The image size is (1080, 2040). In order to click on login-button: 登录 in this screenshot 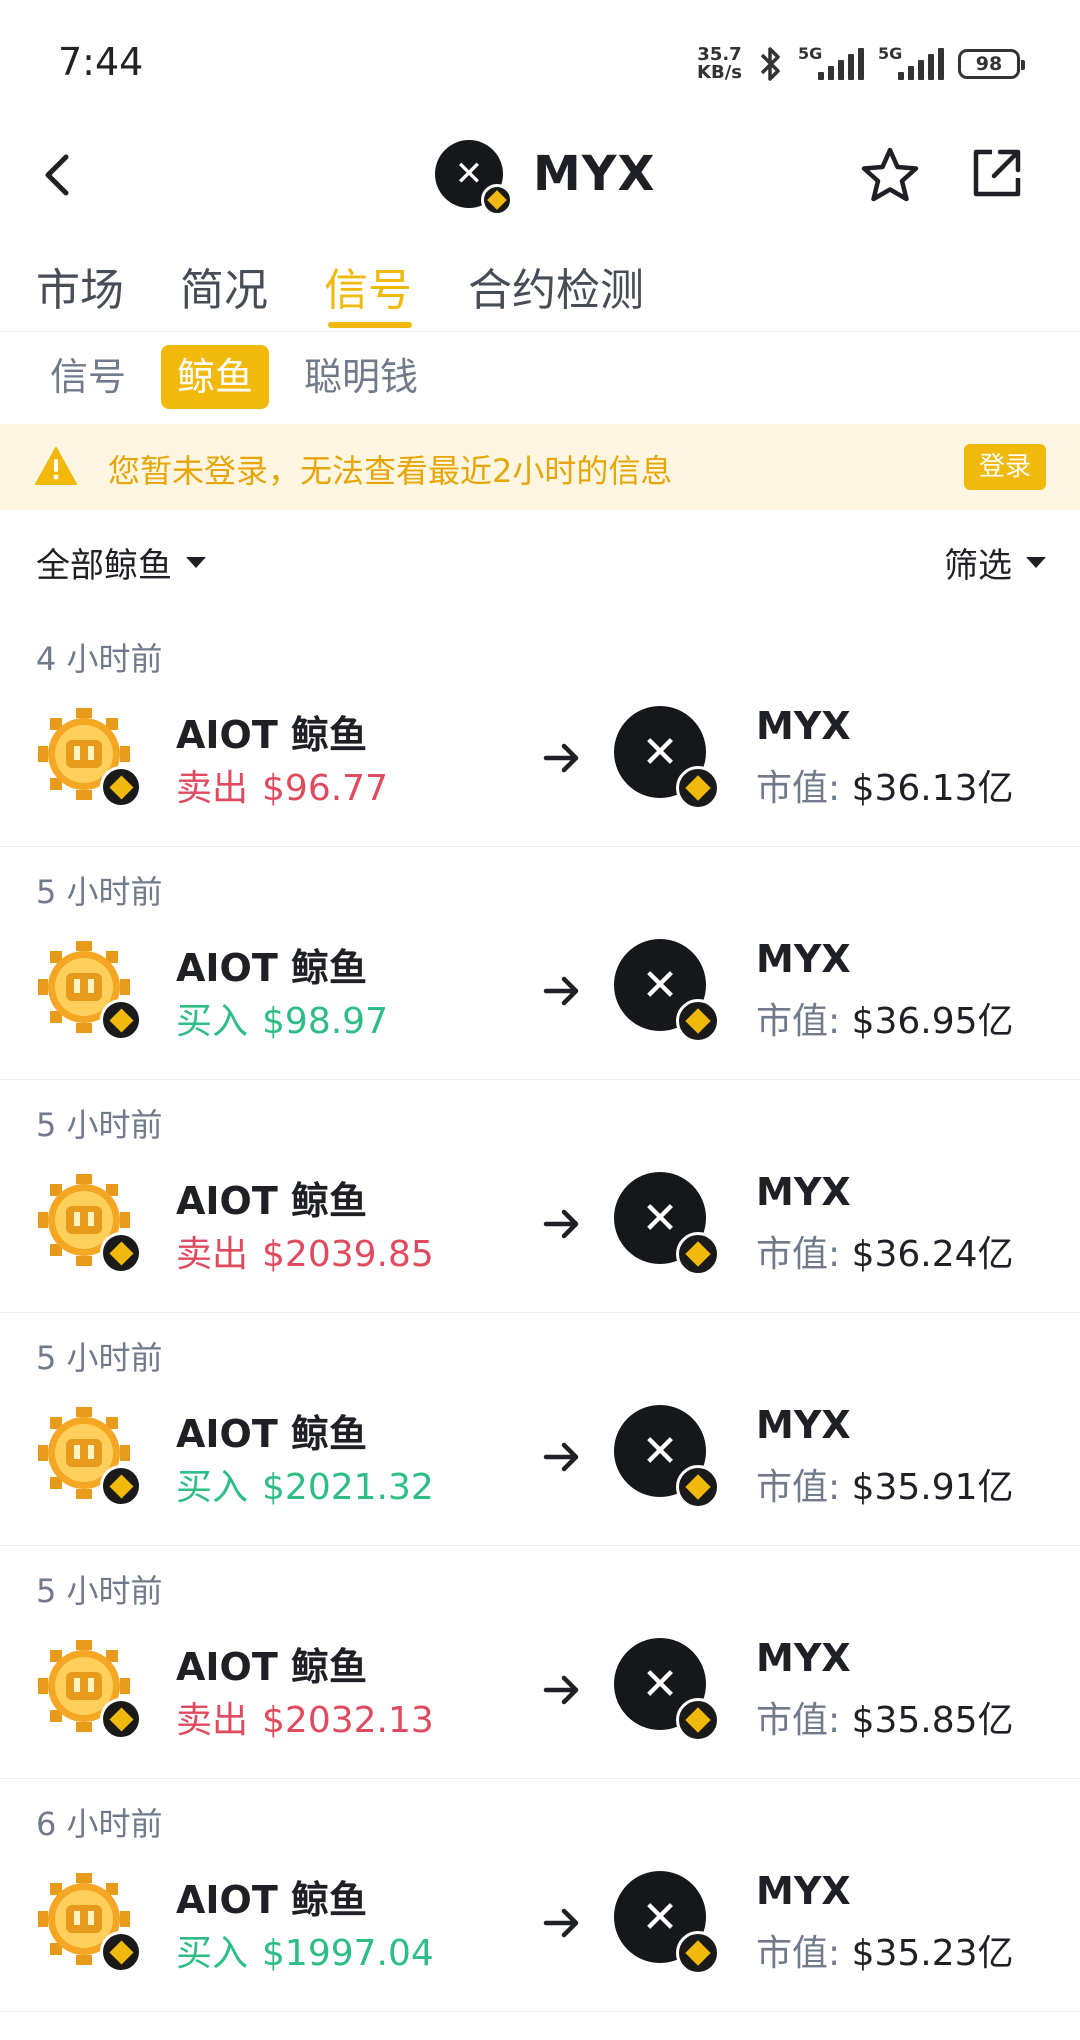, I will do `click(1005, 467)`.